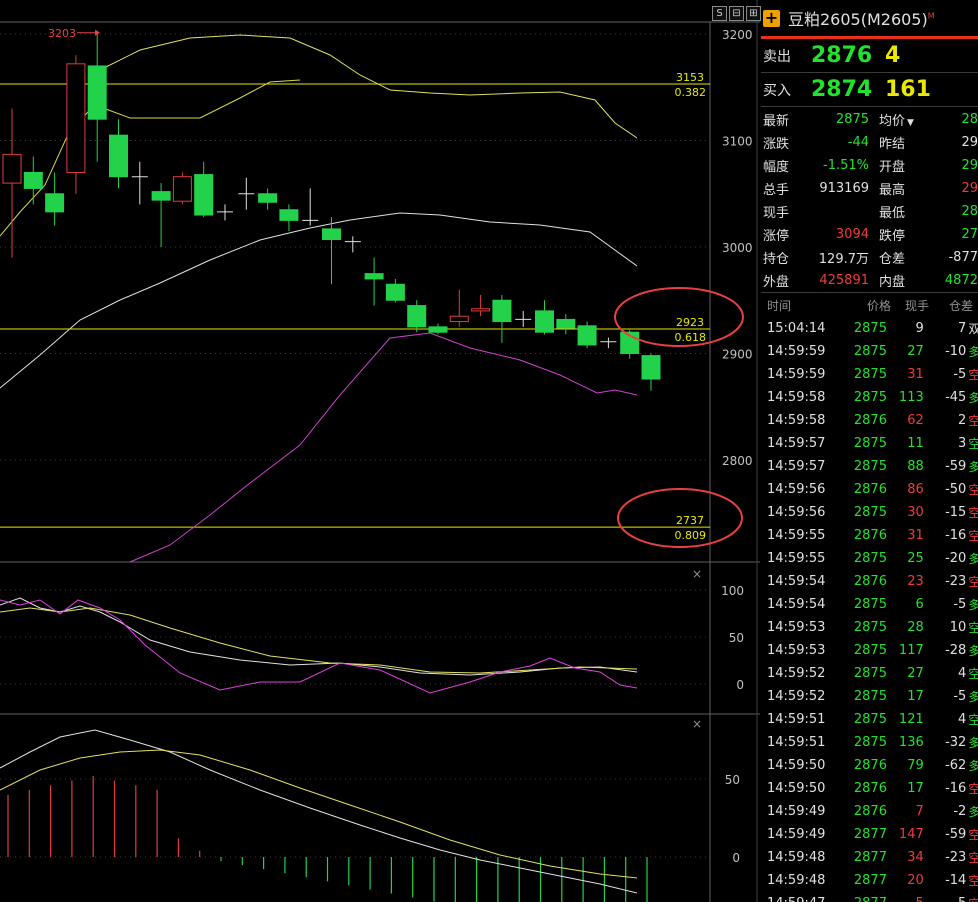  I want to click on tick-time: 14:59:52, so click(796, 696).